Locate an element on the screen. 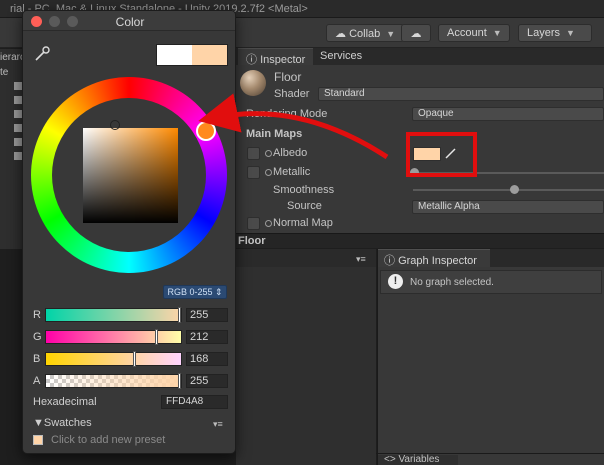  inspector-tabbar: ⓘ Inspector Services is located at coordinates (420, 57).